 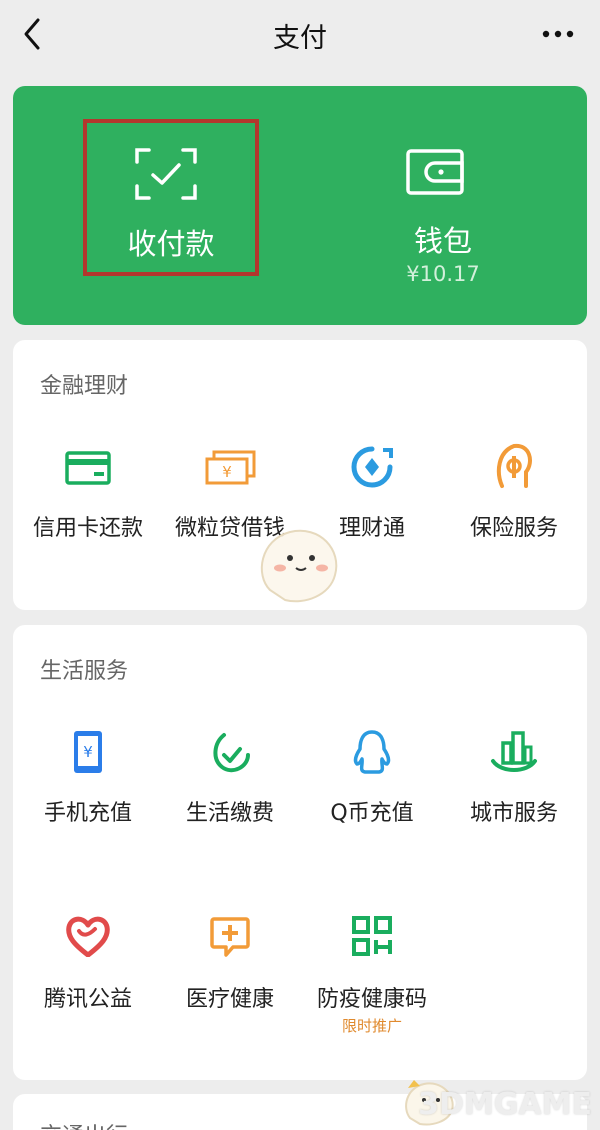 I want to click on item-label: 城市服务, so click(x=513, y=813).